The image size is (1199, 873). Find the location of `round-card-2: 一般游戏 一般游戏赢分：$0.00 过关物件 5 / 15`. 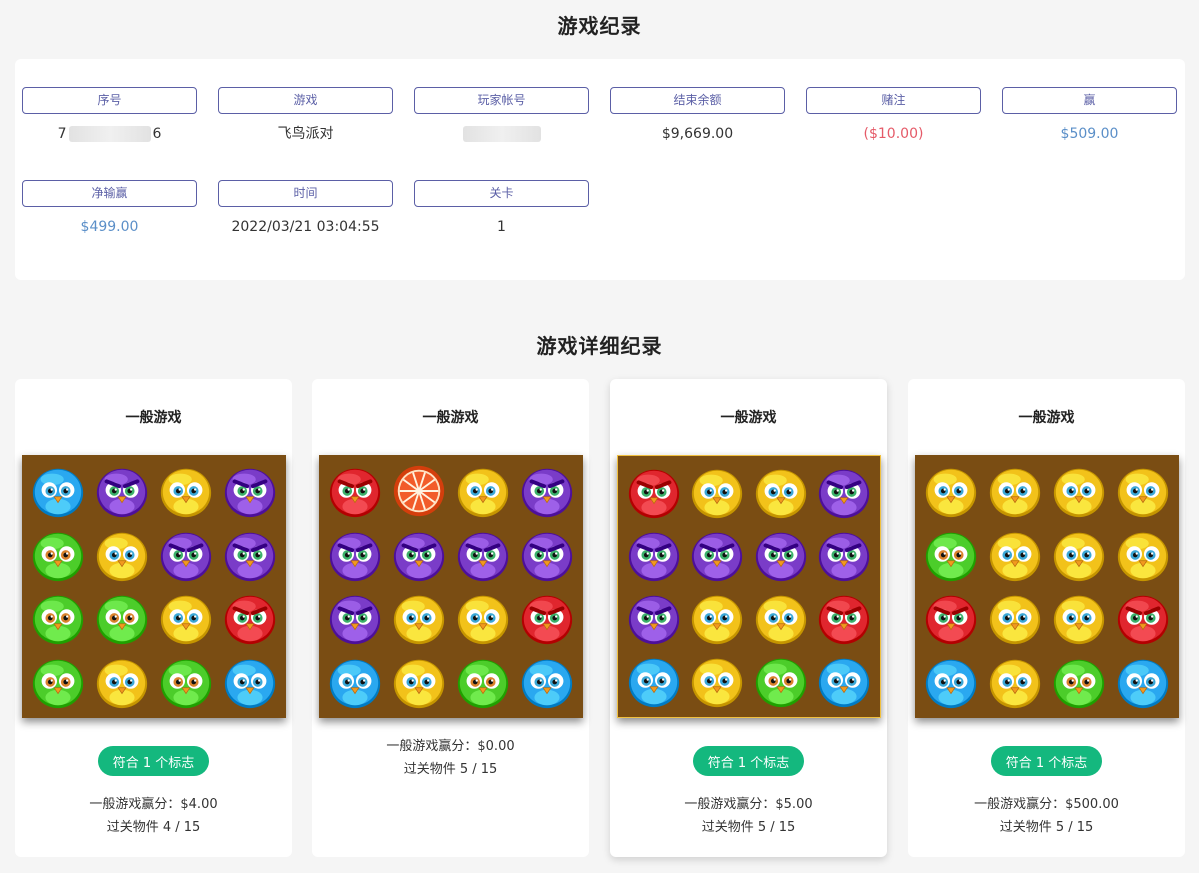

round-card-2: 一般游戏 一般游戏赢分：$0.00 过关物件 5 / 15 is located at coordinates (450, 618).